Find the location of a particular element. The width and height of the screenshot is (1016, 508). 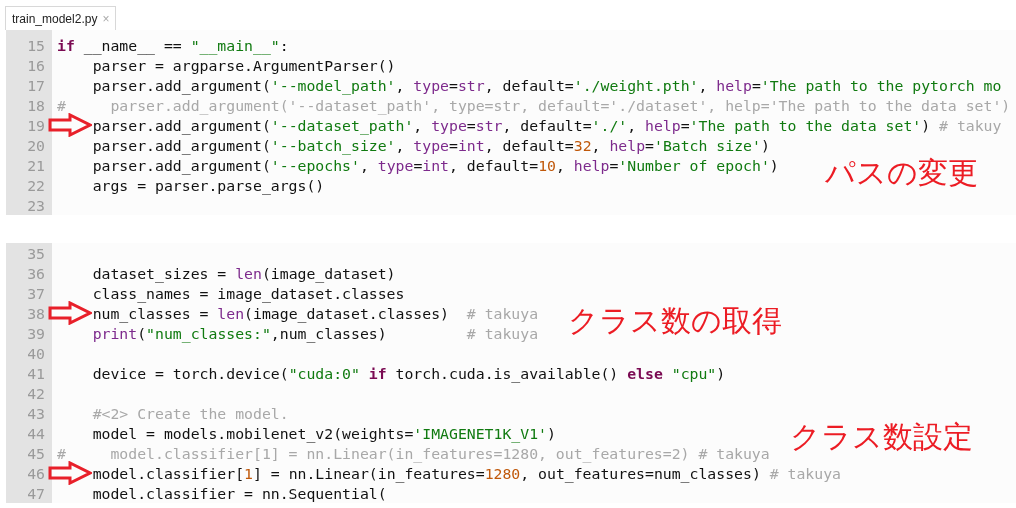

code-line: dataset_sizes = len(image_dataset) is located at coordinates (243, 273).